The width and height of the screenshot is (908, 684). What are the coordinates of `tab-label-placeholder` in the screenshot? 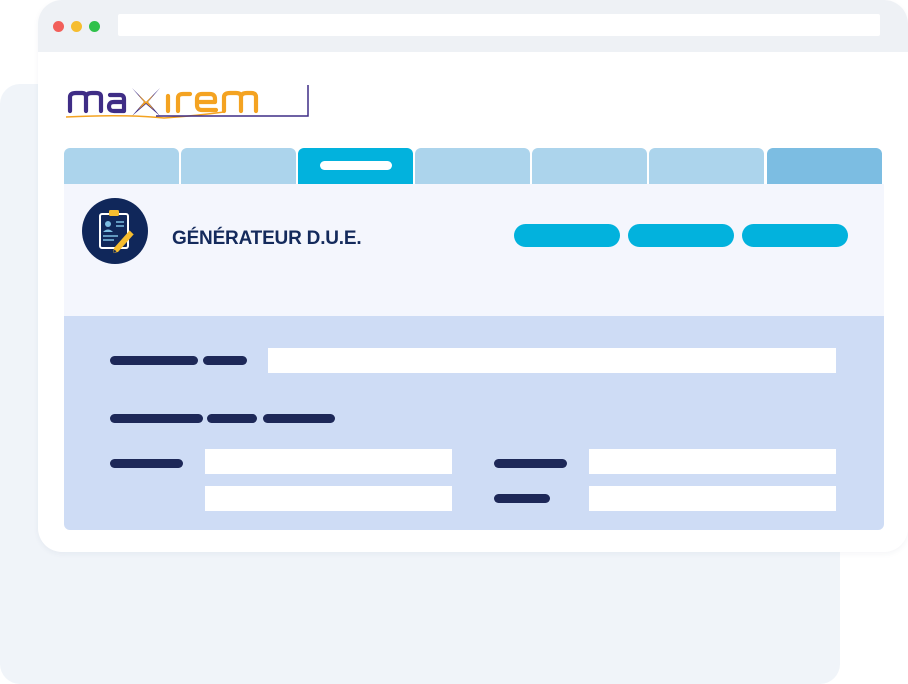 It's located at (356, 165).